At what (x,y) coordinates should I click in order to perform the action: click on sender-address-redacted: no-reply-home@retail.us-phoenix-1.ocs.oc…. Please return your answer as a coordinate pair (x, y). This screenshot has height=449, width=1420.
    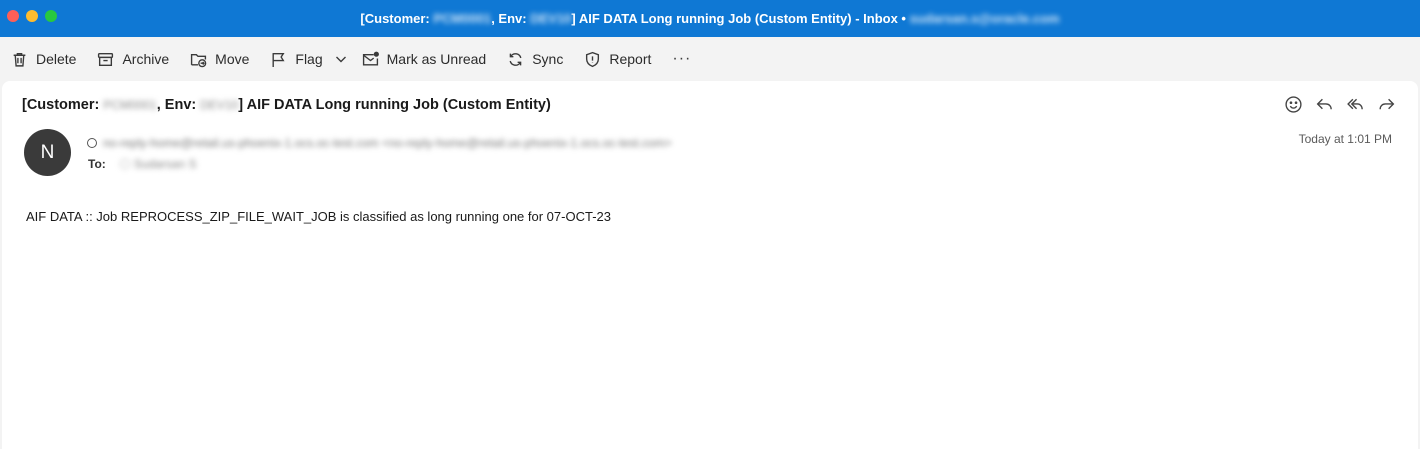
    Looking at the image, I should click on (387, 143).